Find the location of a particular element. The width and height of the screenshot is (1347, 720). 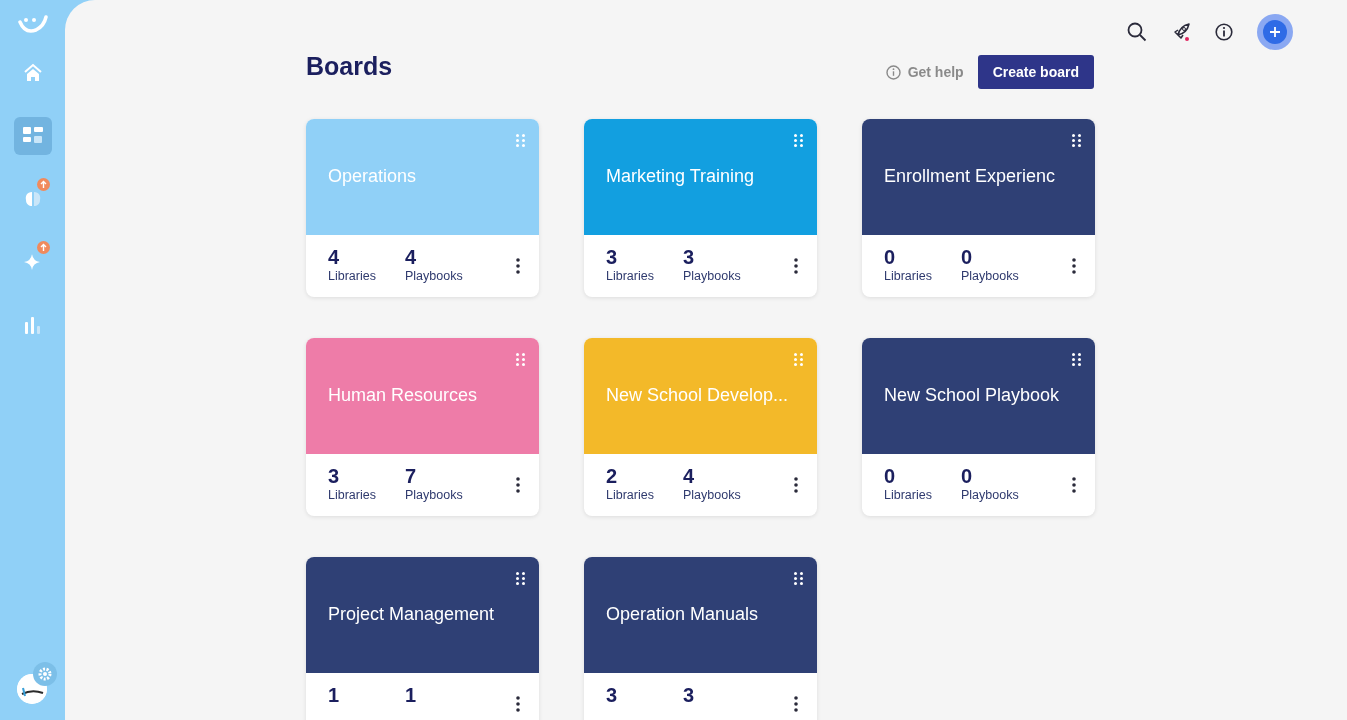

page-title: Boards is located at coordinates (349, 66).